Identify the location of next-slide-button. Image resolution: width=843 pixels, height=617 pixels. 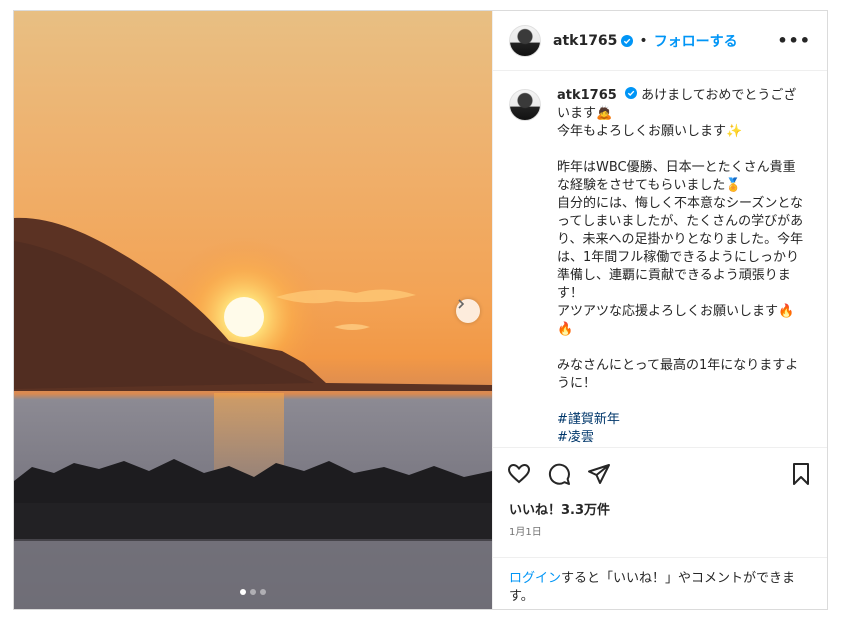
(468, 311).